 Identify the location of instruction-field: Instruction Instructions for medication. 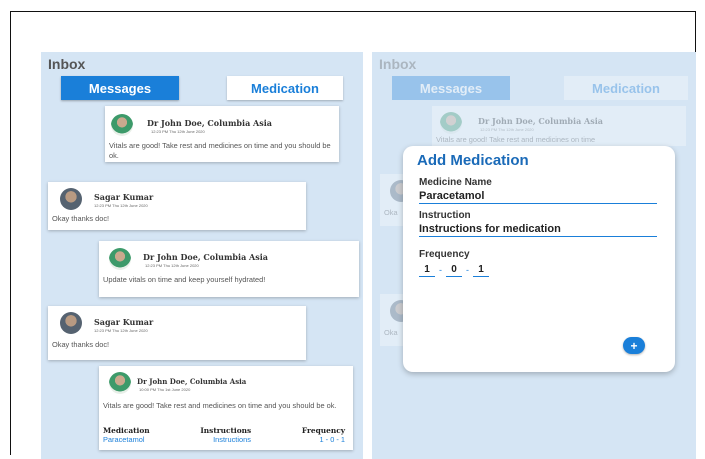
(538, 223).